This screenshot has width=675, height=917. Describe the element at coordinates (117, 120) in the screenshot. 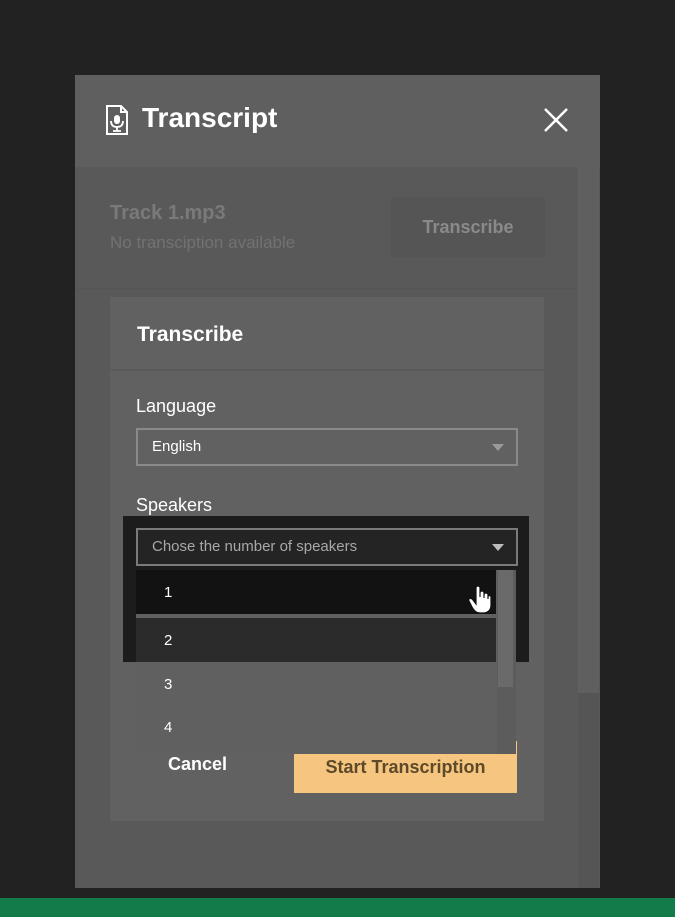

I see `microphone-document-icon` at that location.